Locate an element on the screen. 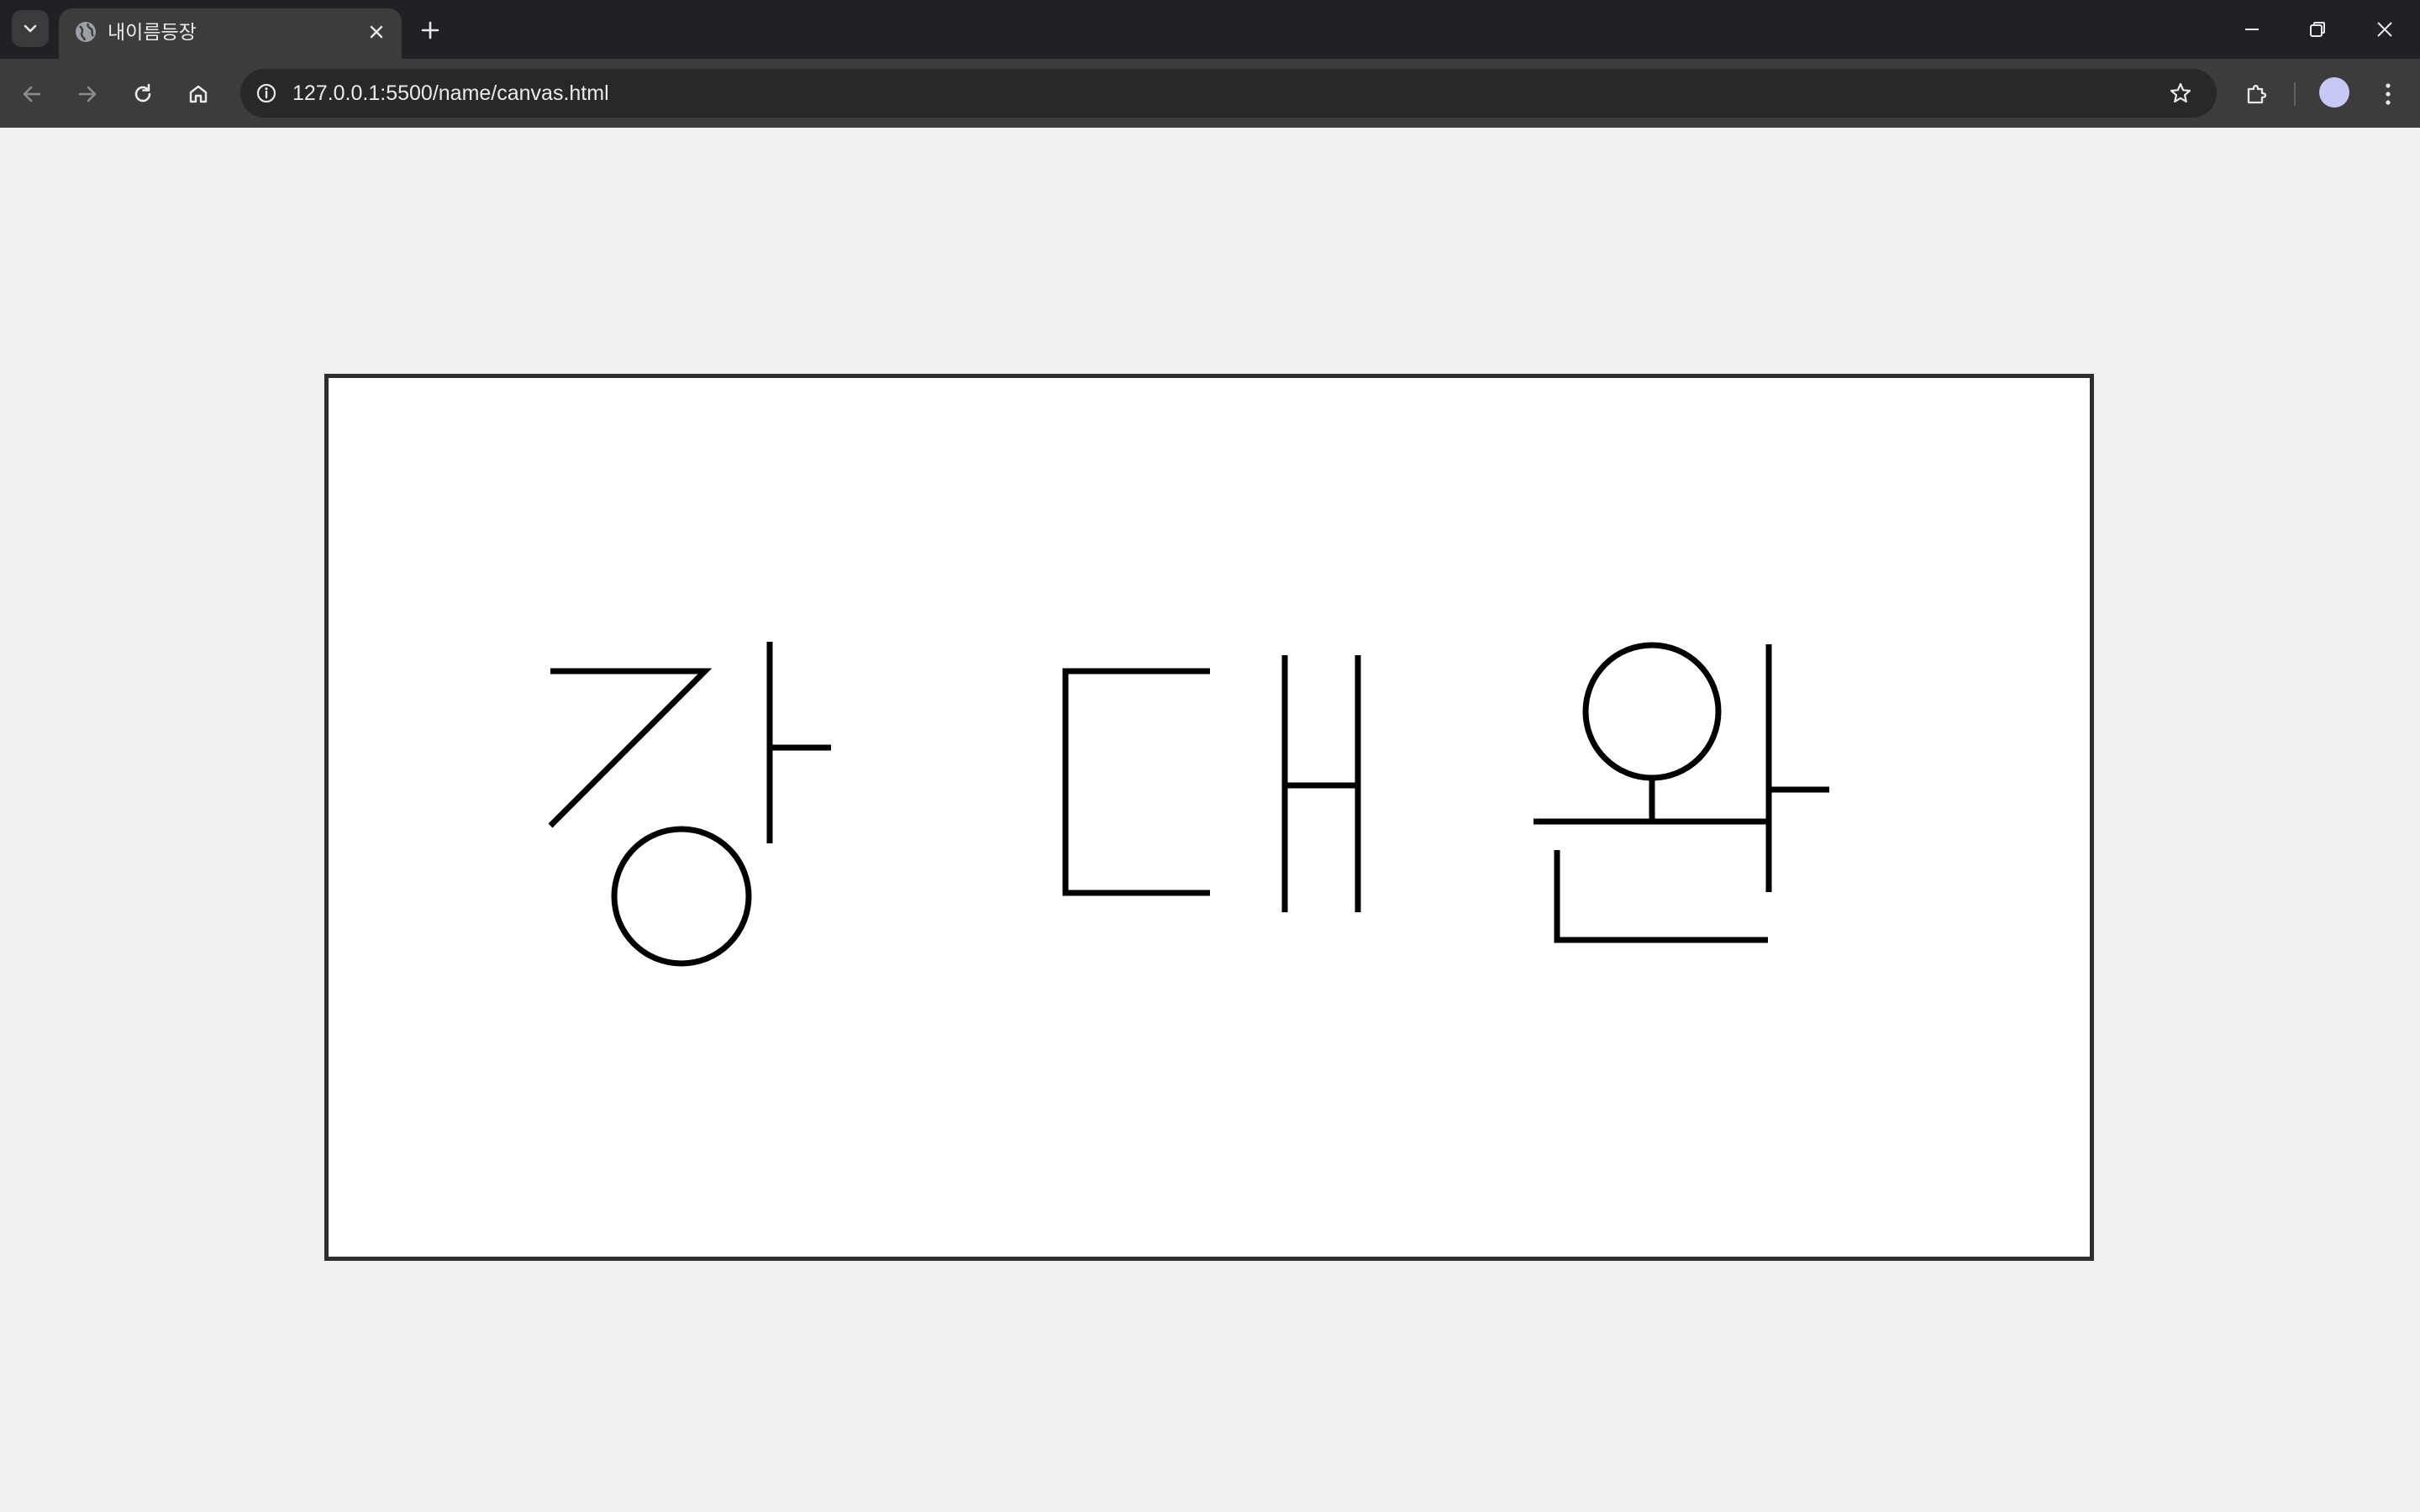 The height and width of the screenshot is (1512, 2420). active-tab: 내이름등장 is located at coordinates (231, 33).